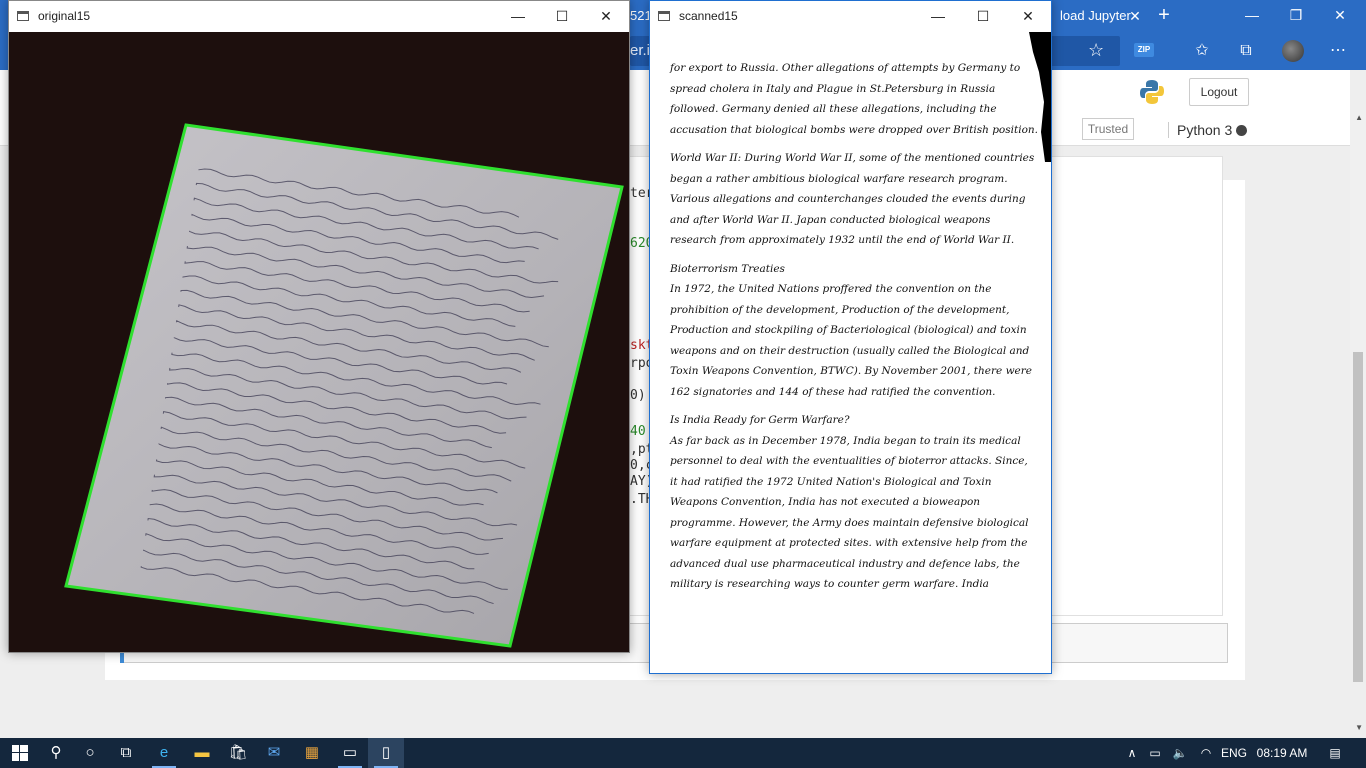 This screenshot has height=768, width=1366. I want to click on task-view-icon: ⧉, so click(126, 753).